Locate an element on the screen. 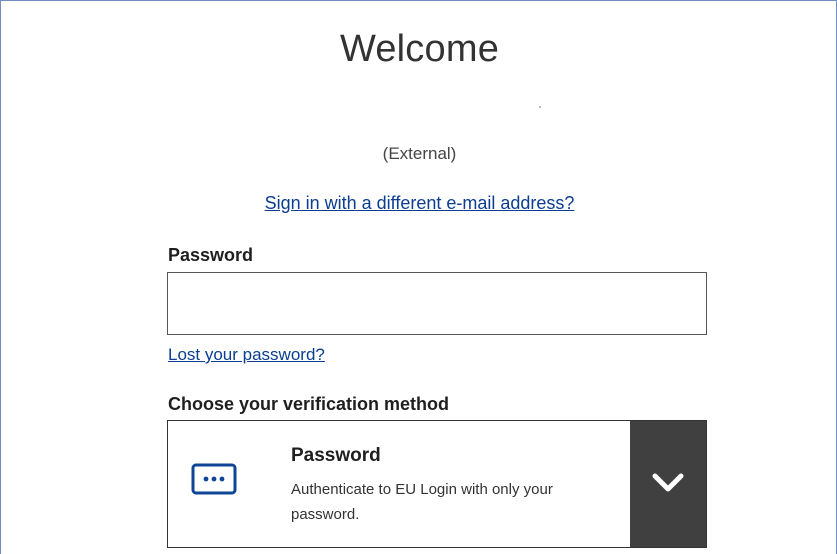  verification-method-name: Password is located at coordinates (336, 455).